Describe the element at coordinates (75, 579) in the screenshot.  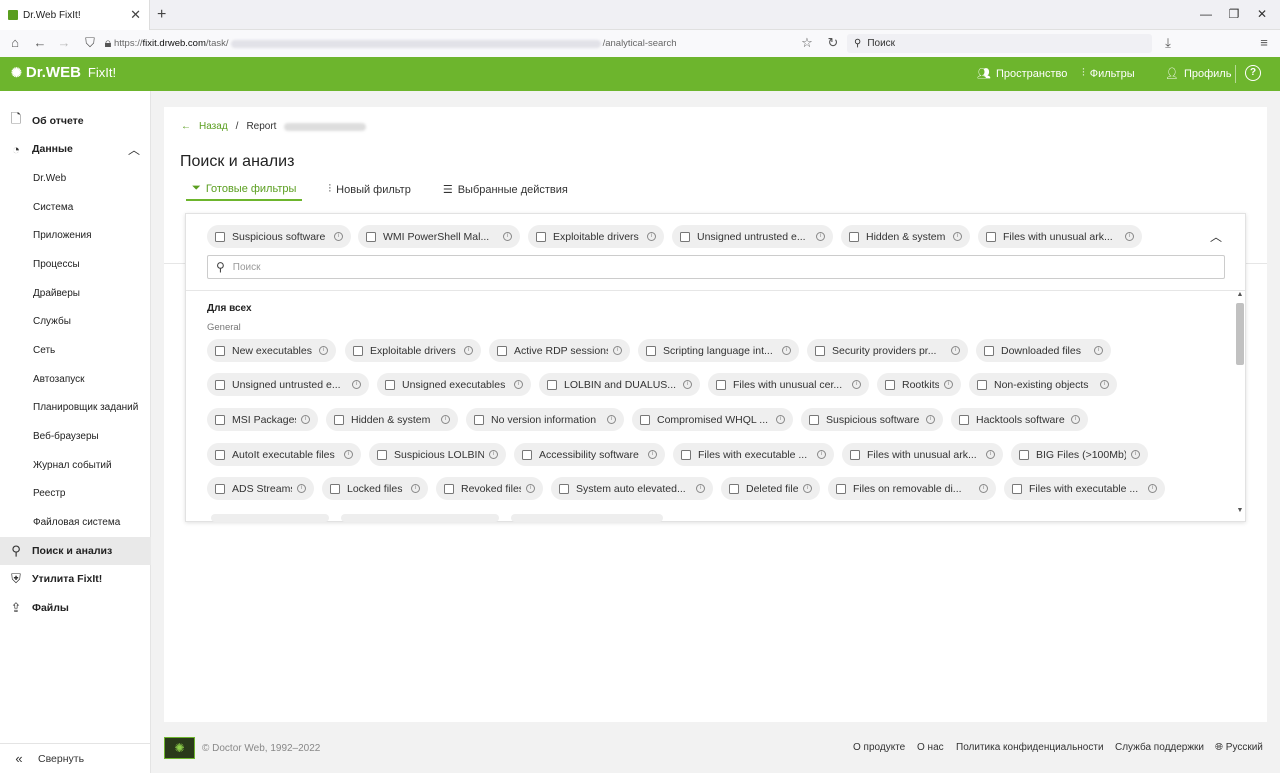
I see `sidebar-item-utility: ⛨ Утилита FixIt!` at that location.